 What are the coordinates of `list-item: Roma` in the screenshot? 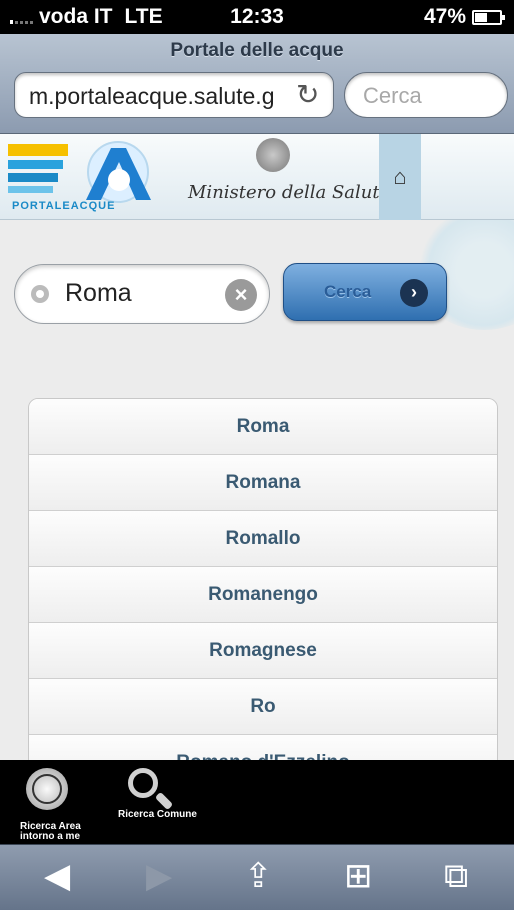 It's located at (263, 427).